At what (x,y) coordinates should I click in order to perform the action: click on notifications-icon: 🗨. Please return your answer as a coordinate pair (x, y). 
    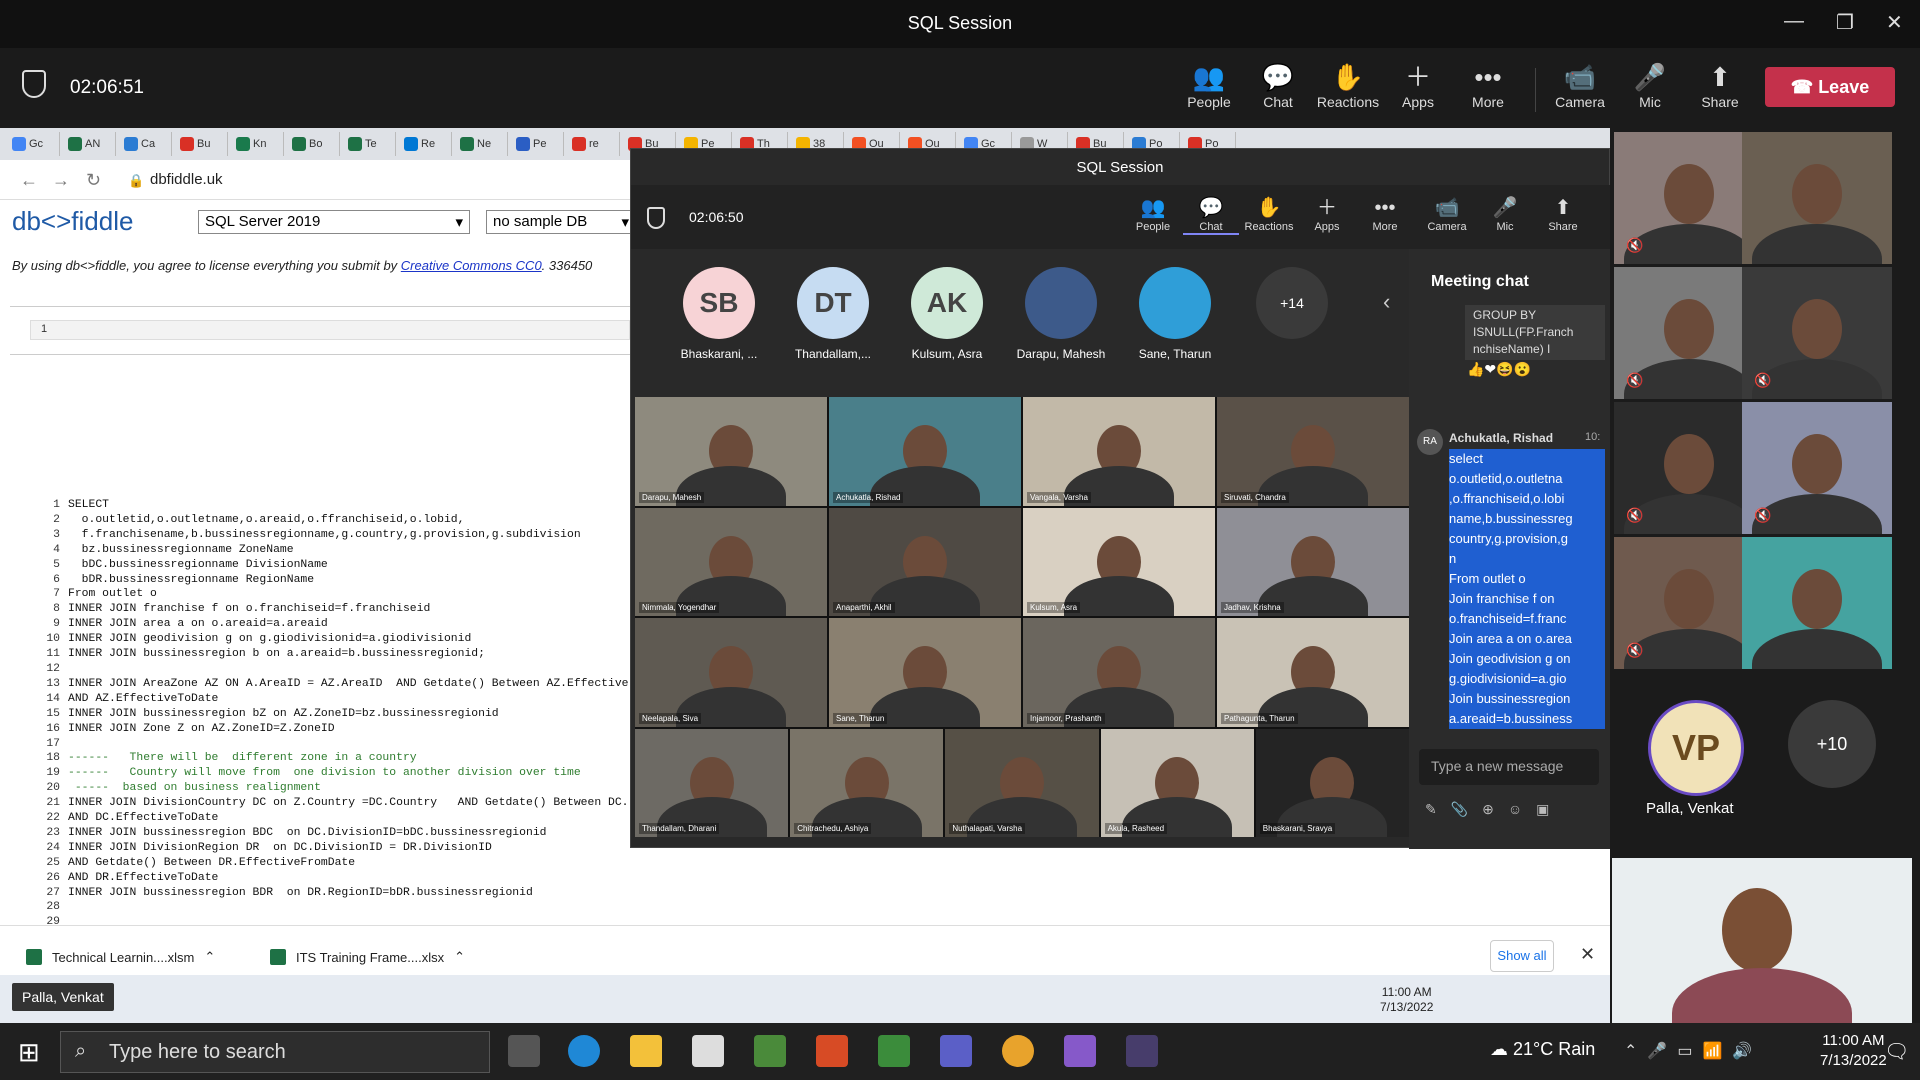
    Looking at the image, I should click on (1896, 1051).